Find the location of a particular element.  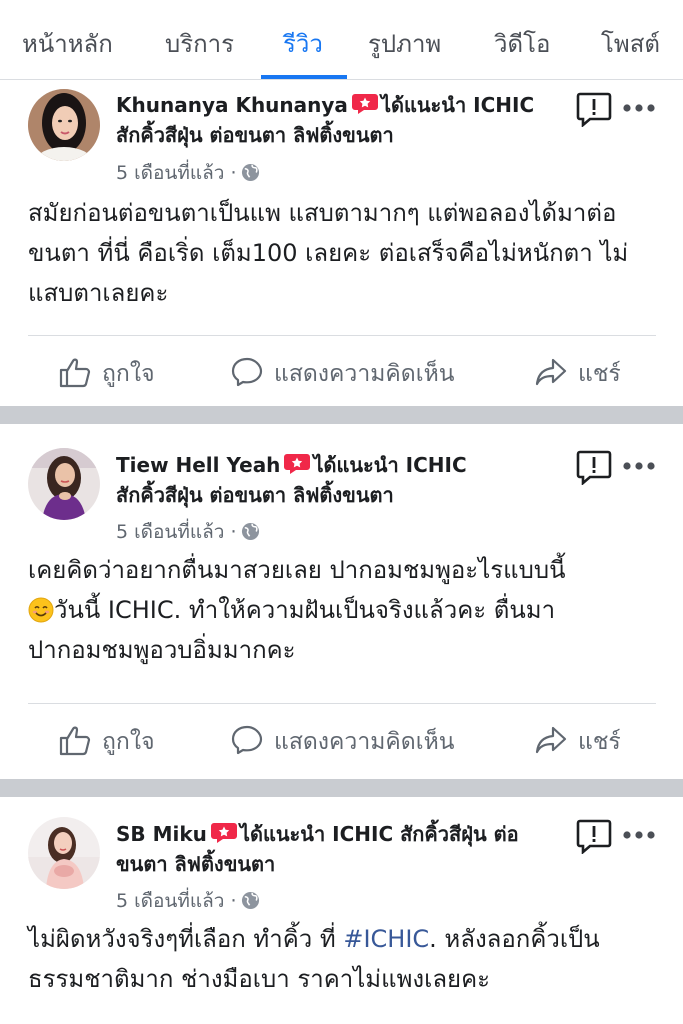

reviewer-name: Tiew Hell Yeah is located at coordinates (198, 465).